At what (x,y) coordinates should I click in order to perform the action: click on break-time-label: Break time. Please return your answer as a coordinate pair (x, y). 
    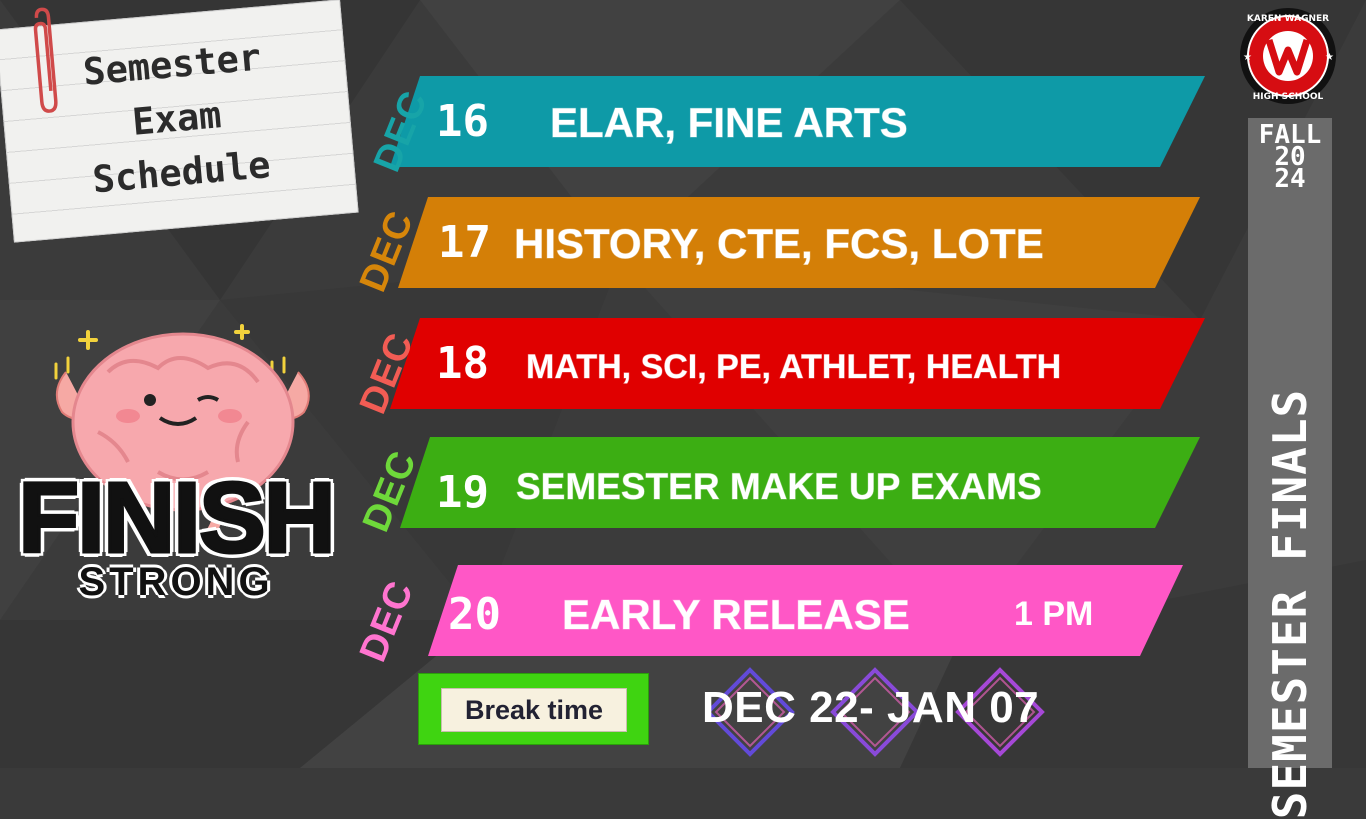
    Looking at the image, I should click on (534, 710).